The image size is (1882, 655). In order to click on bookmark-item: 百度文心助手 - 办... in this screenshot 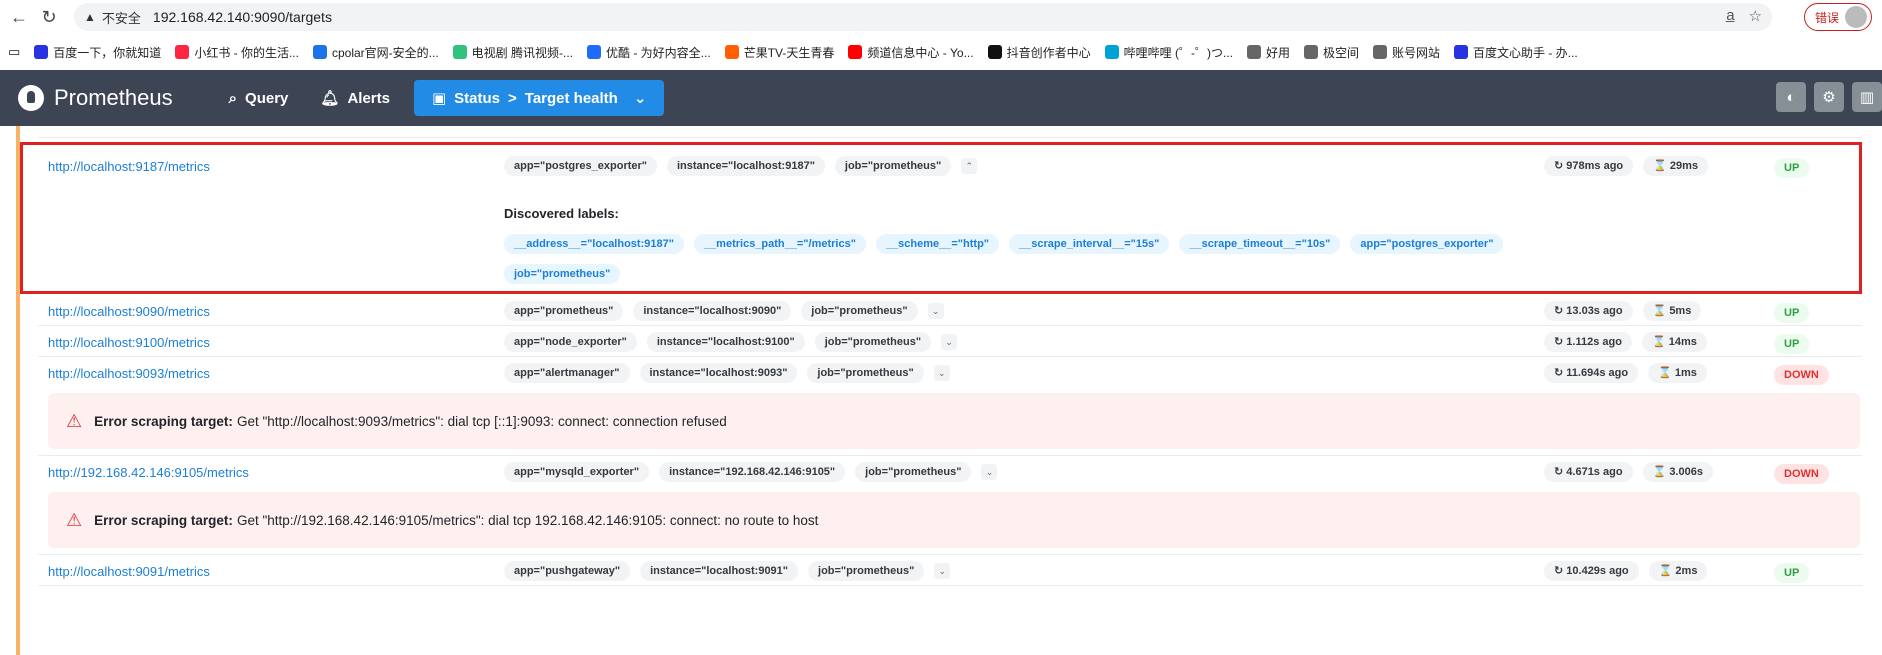, I will do `click(1516, 52)`.